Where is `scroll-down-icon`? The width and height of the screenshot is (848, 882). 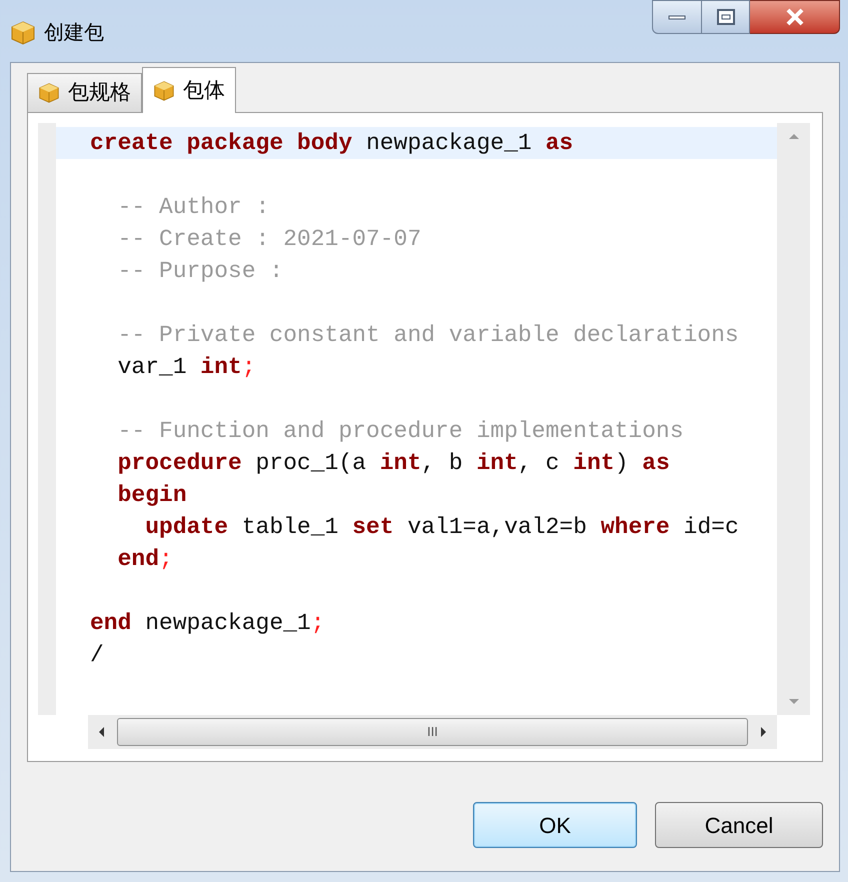
scroll-down-icon is located at coordinates (794, 701).